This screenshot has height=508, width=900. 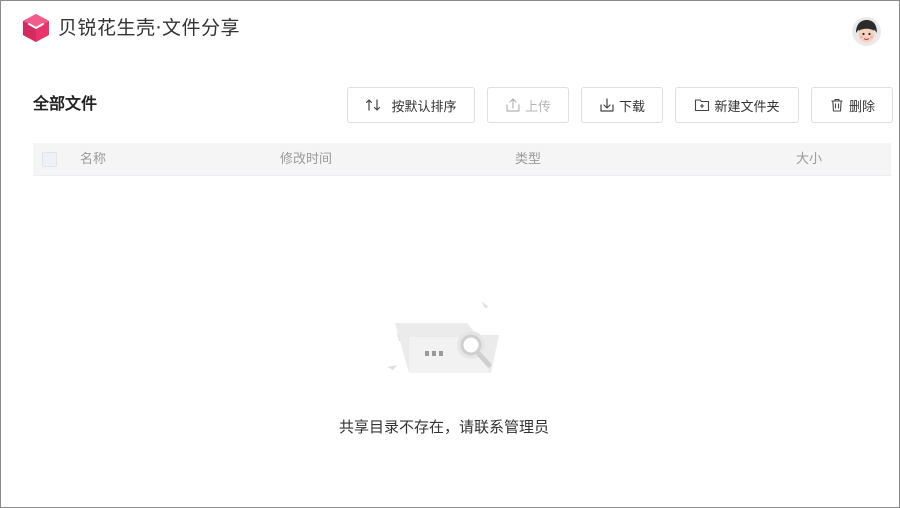 I want to click on sort-button: 按默认排序, so click(x=411, y=105).